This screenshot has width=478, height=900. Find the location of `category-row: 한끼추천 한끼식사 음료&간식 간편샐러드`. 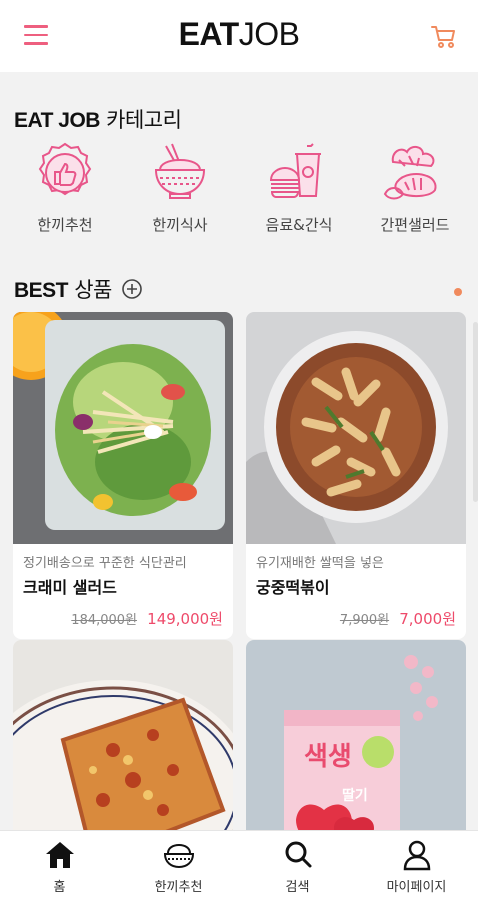

category-row: 한끼추천 한끼식사 음료&간식 간편샐러드 is located at coordinates (239, 192).